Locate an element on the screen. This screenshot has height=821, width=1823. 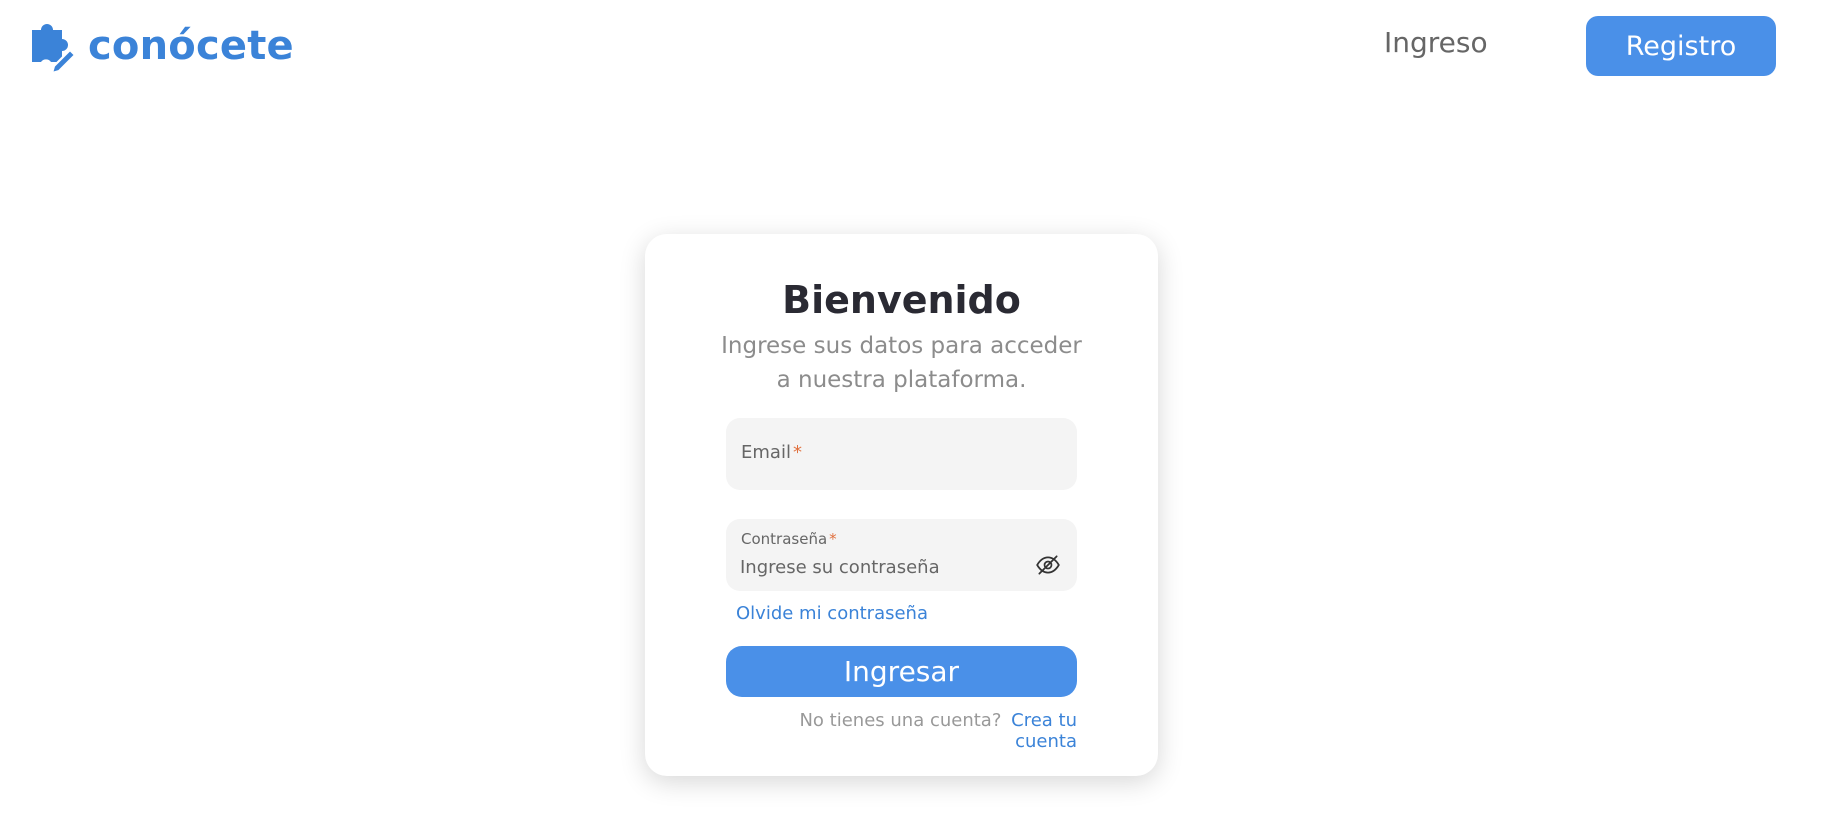
email-input is located at coordinates (901, 454).